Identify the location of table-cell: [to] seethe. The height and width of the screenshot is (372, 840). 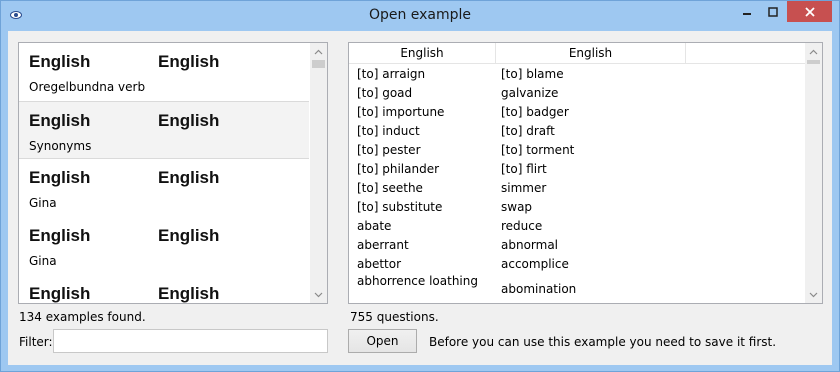
(390, 188).